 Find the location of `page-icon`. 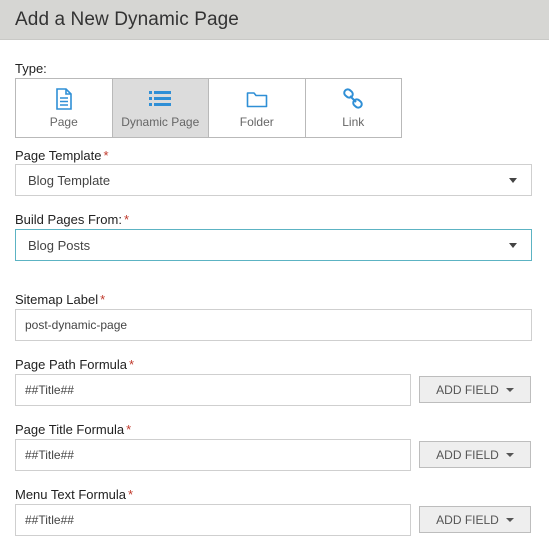

page-icon is located at coordinates (64, 99).